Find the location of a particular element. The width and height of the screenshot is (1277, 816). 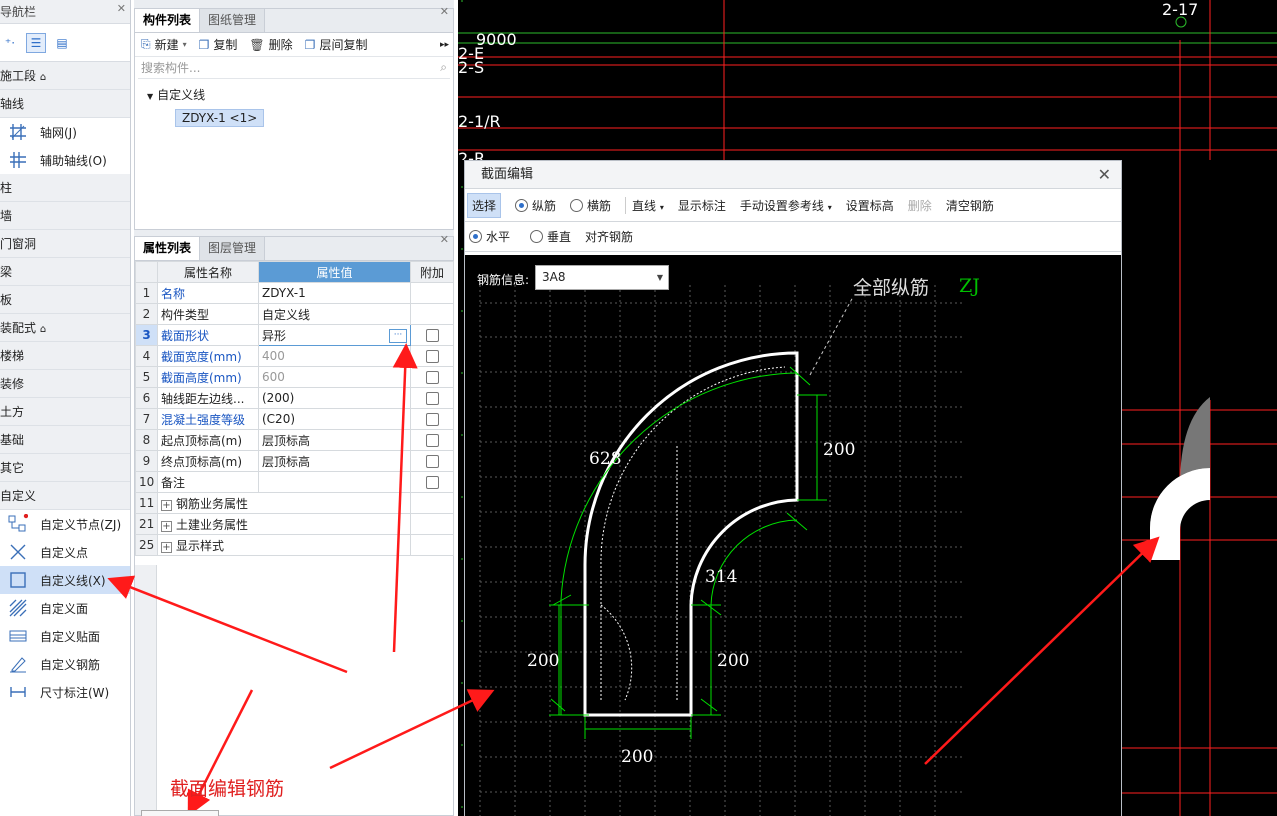

arrow-to-custom-line is located at coordinates (227, 624).